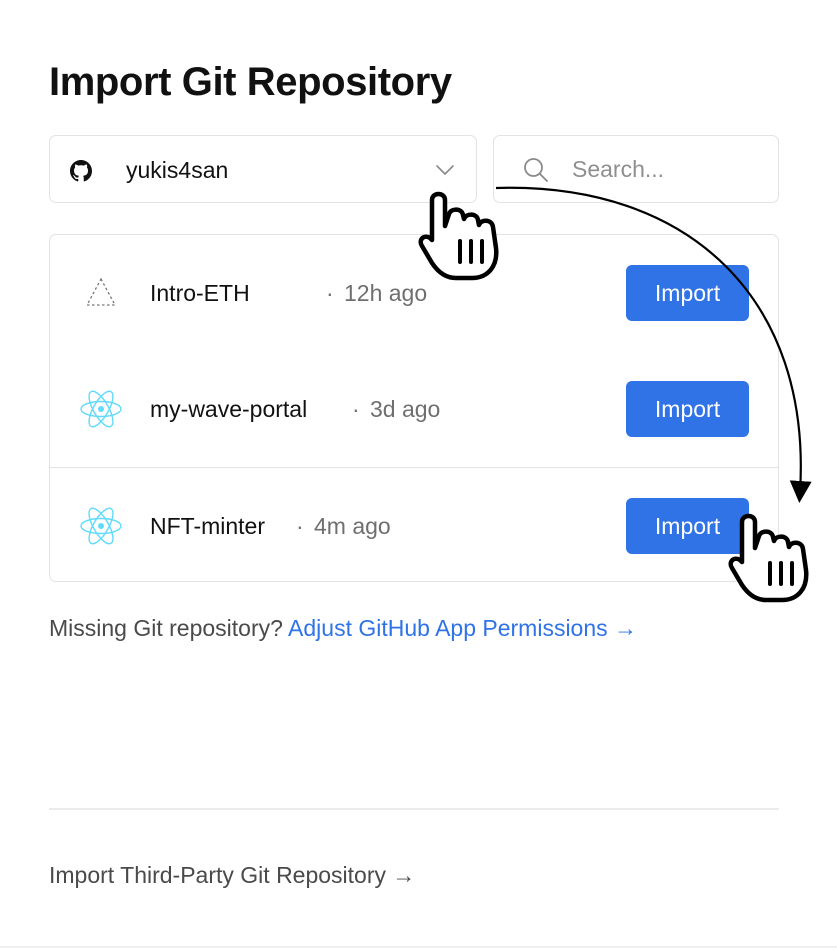 This screenshot has width=837, height=950. Describe the element at coordinates (250, 82) in the screenshot. I see `page-title: Import Git Repository` at that location.